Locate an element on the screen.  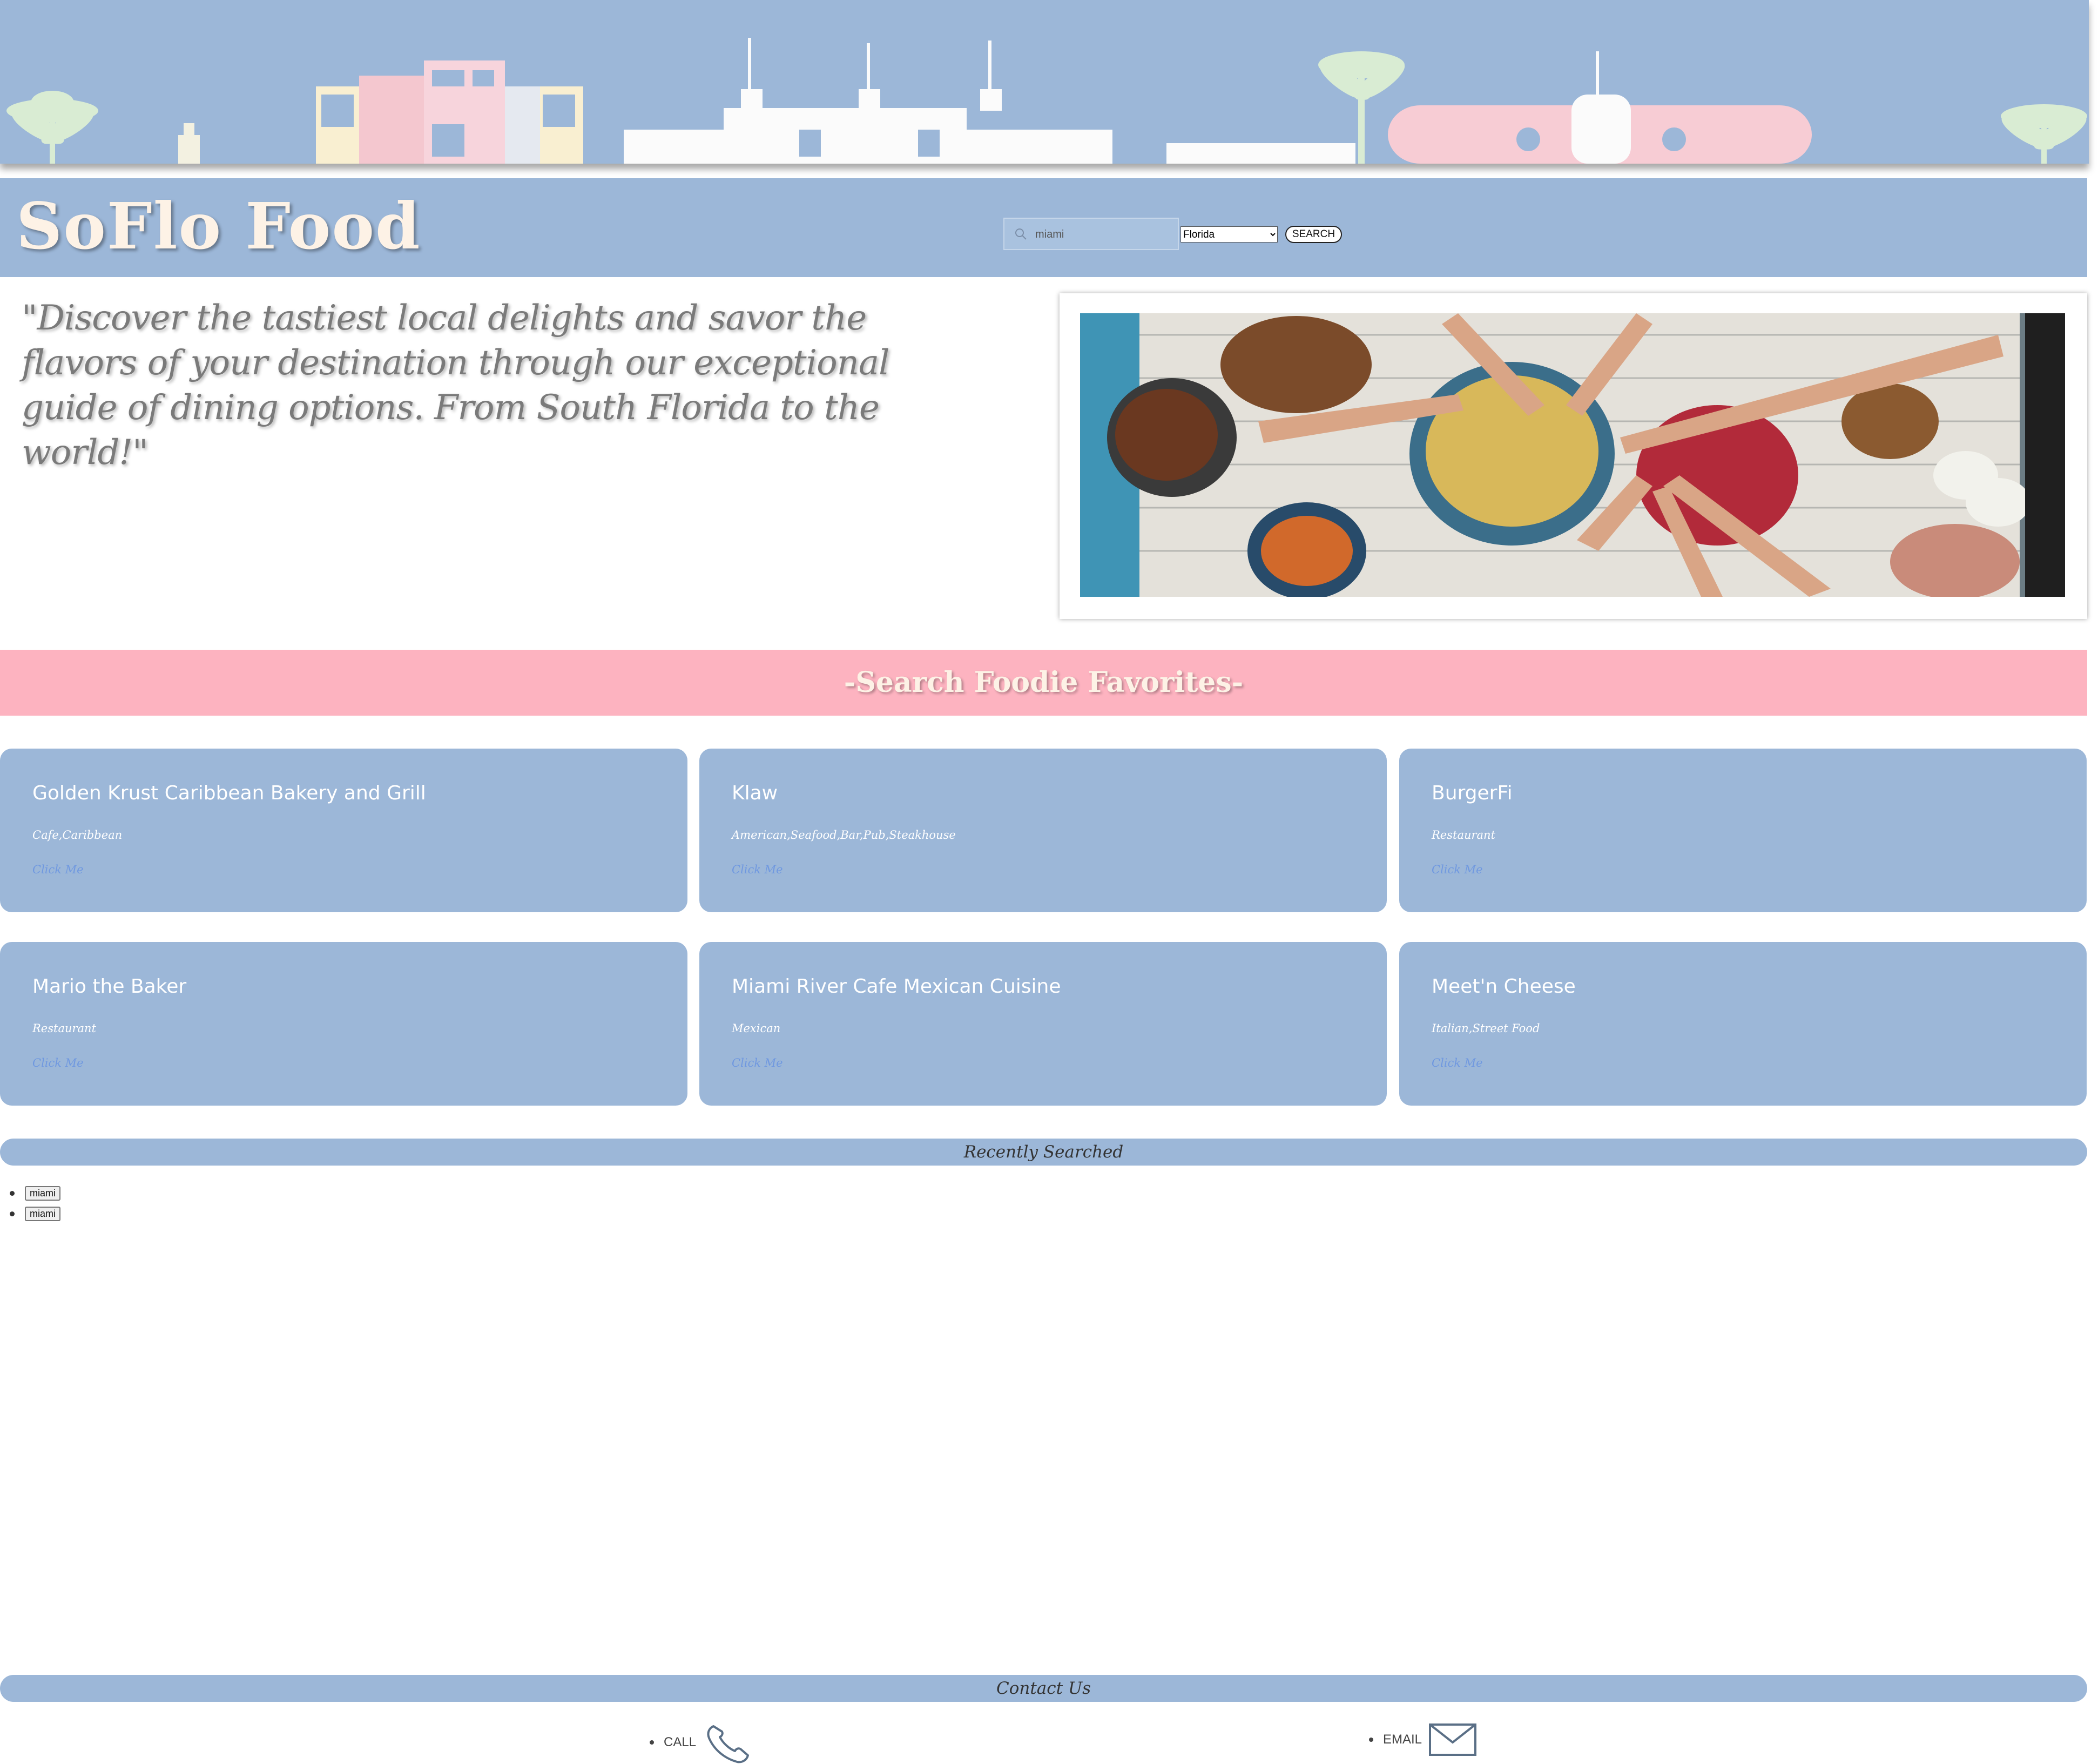
state-select: Florida is located at coordinates (1229, 234).